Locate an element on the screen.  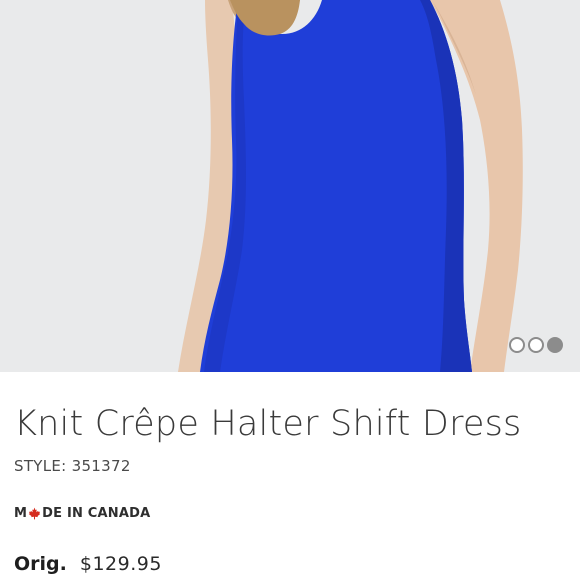
carousel-indicators is located at coordinates (536, 345).